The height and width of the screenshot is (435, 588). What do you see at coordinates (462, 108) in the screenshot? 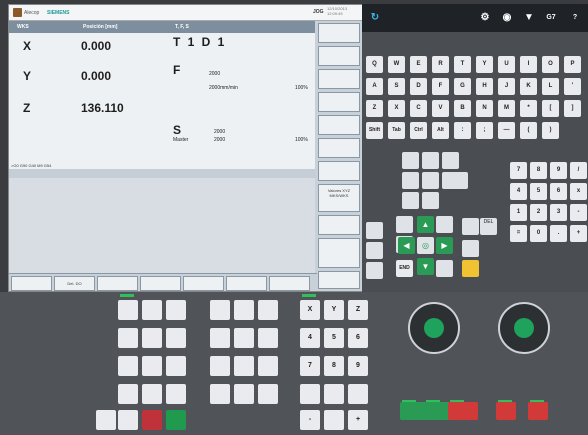
I see `key-char-2-4: B` at bounding box center [462, 108].